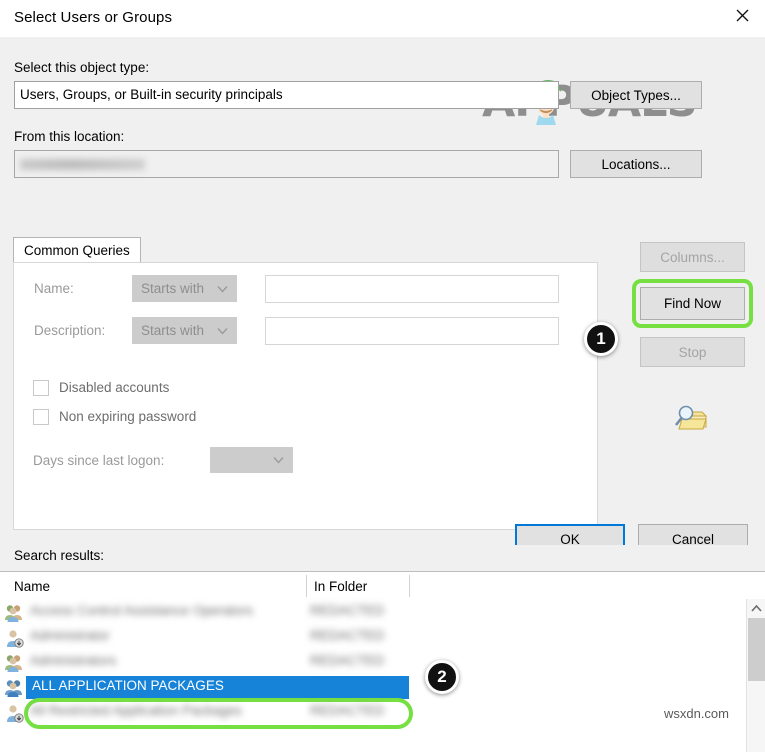  I want to click on location-label: From this location:, so click(69, 136).